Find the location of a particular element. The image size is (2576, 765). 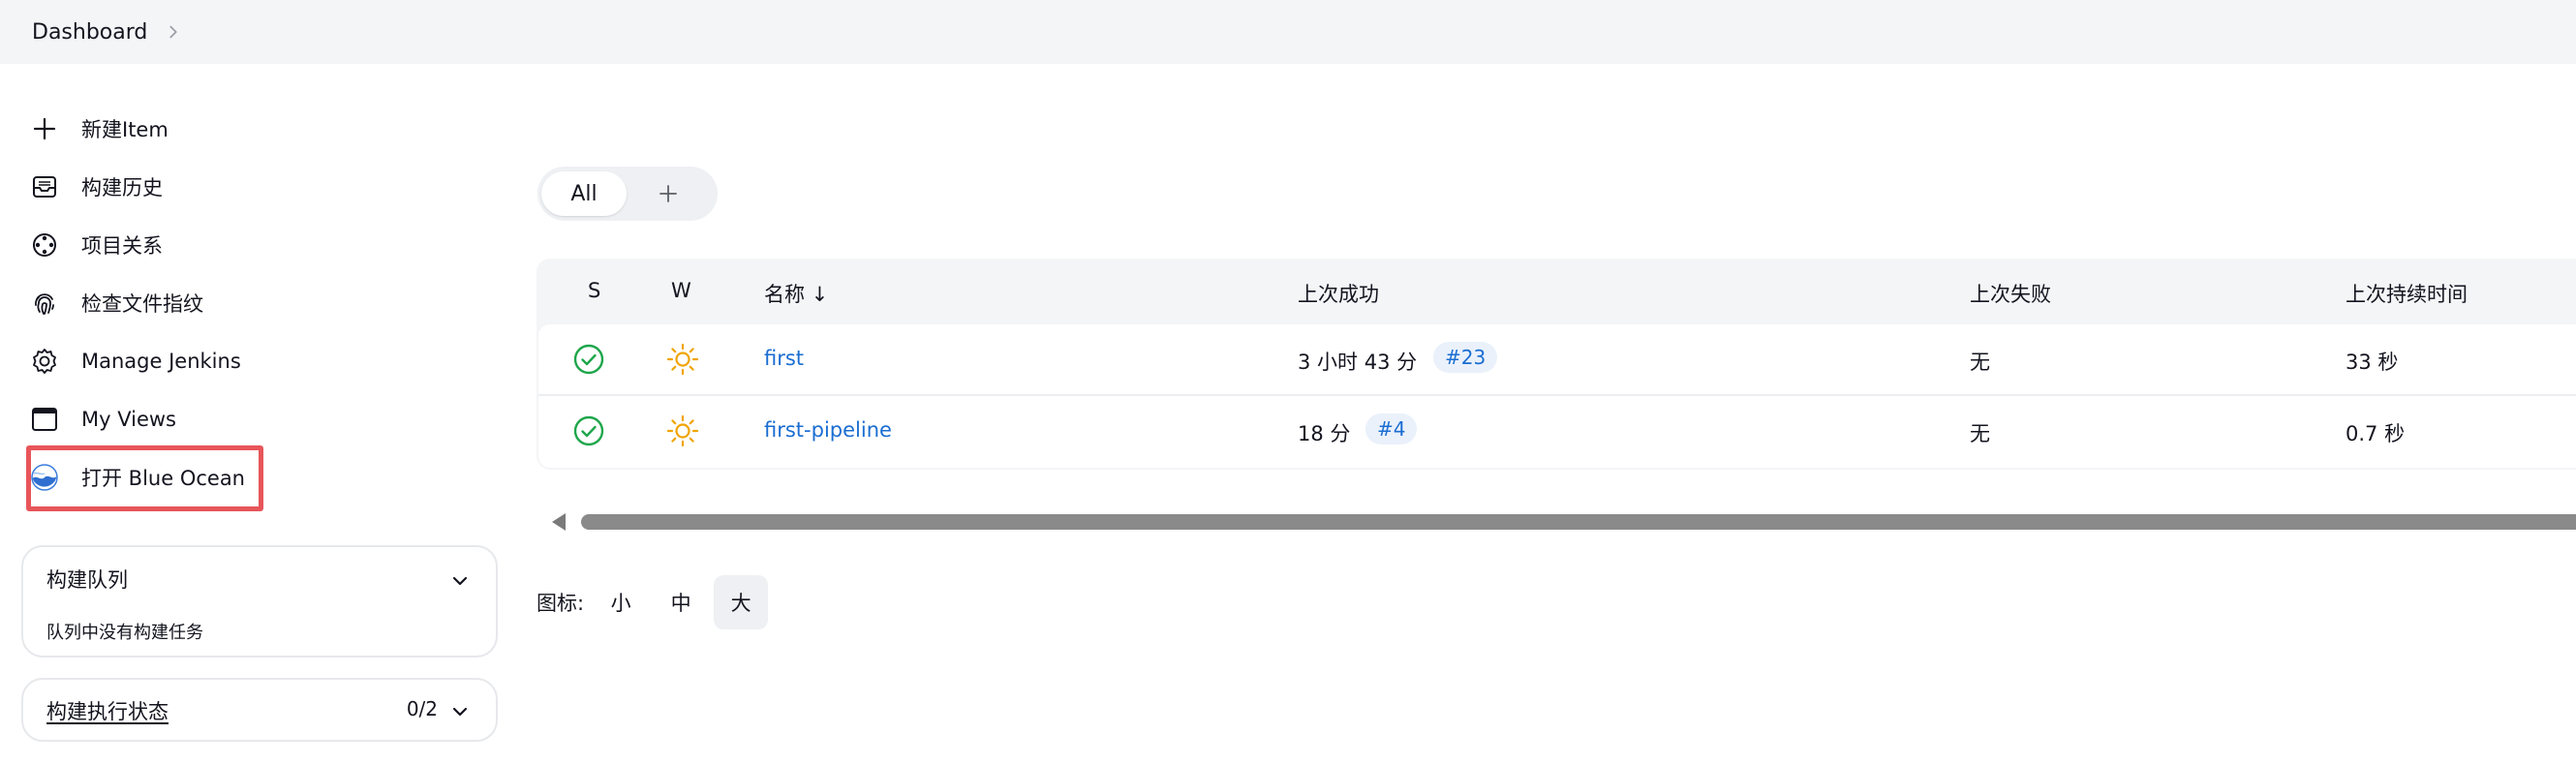

executors-panel: 构建执行状态 0/2 is located at coordinates (259, 710).